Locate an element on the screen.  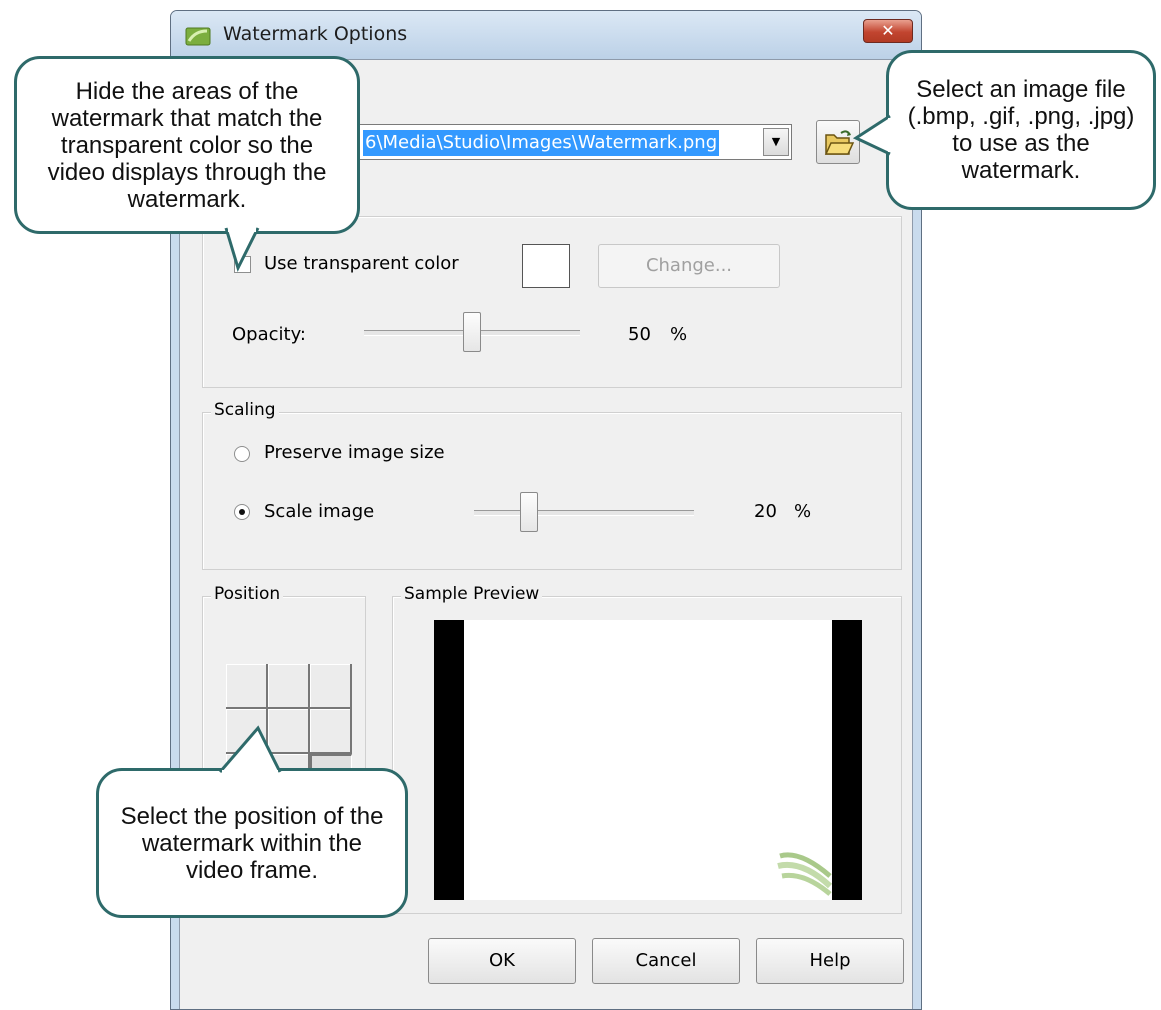
scale-slider-track is located at coordinates (584, 513).